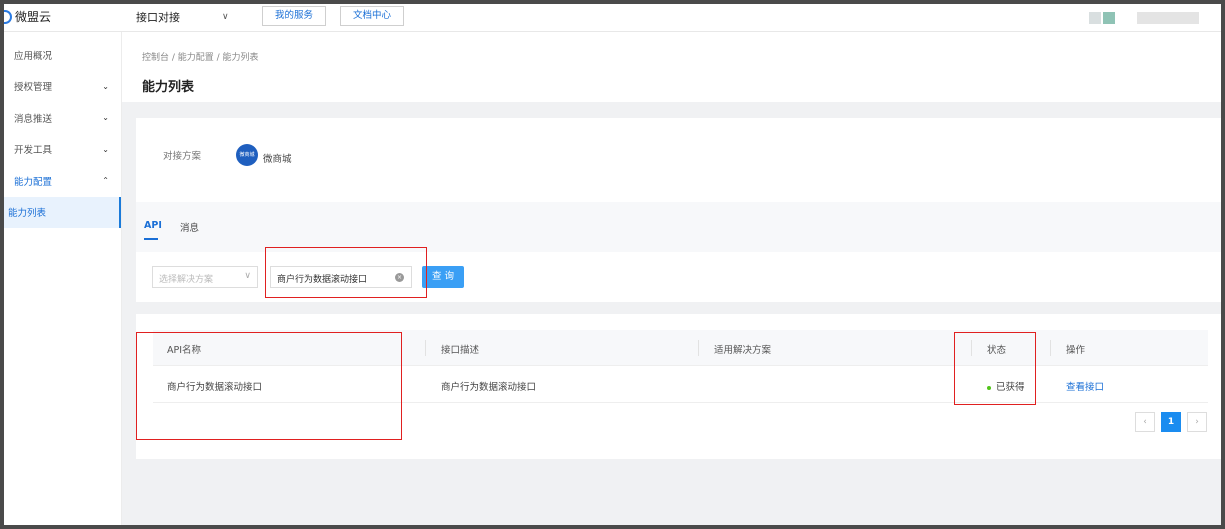  I want to click on page-button-current: 1, so click(1171, 422).